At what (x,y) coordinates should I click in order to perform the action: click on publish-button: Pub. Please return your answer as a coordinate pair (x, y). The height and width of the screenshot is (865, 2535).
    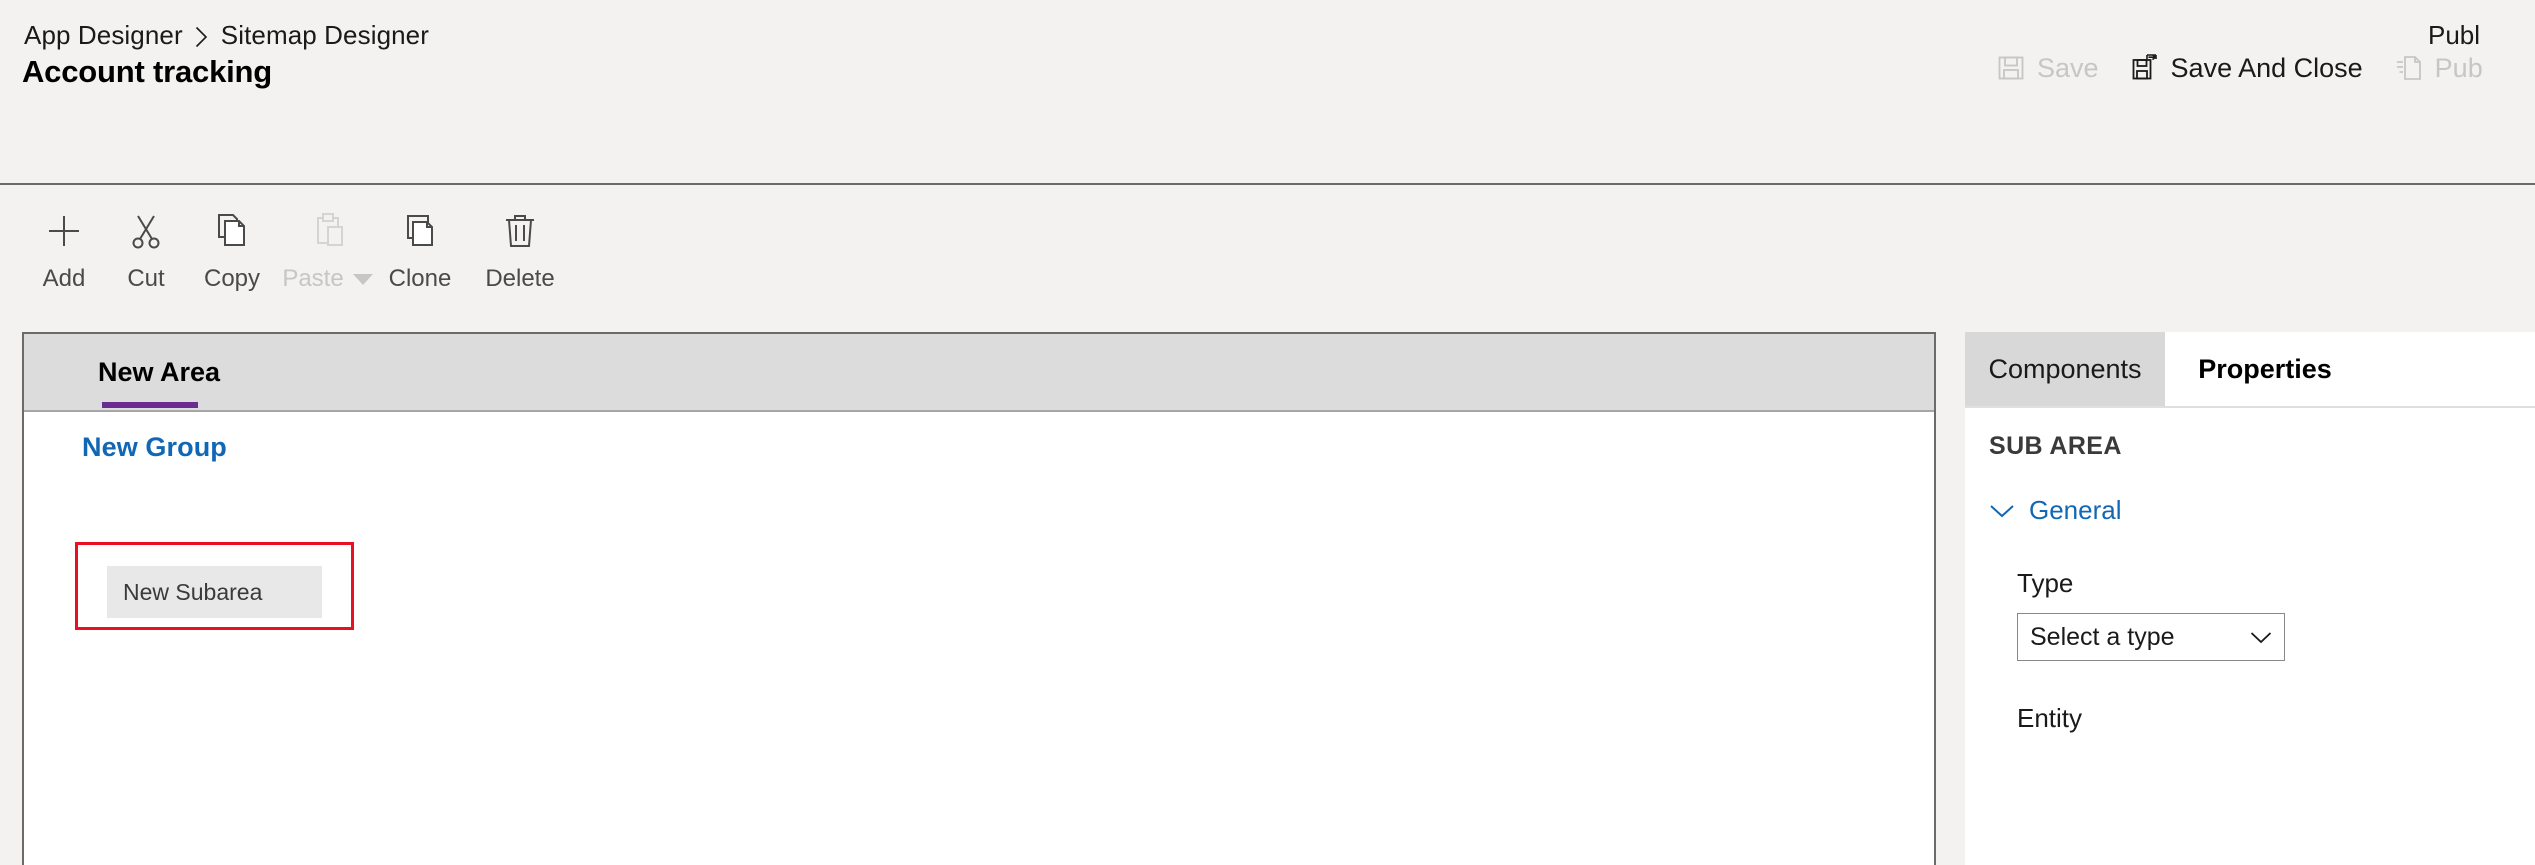
    Looking at the image, I should click on (2438, 68).